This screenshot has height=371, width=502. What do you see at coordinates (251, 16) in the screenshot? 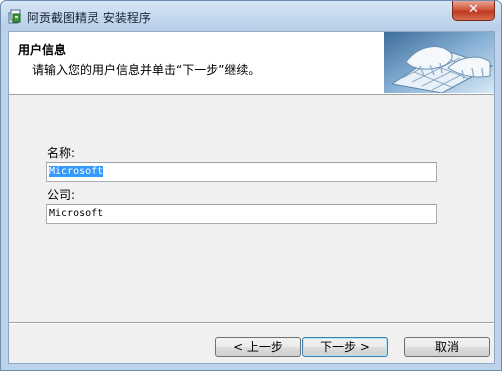
I see `title-bar: 阿贡截图精灵 安装程序 ✕` at bounding box center [251, 16].